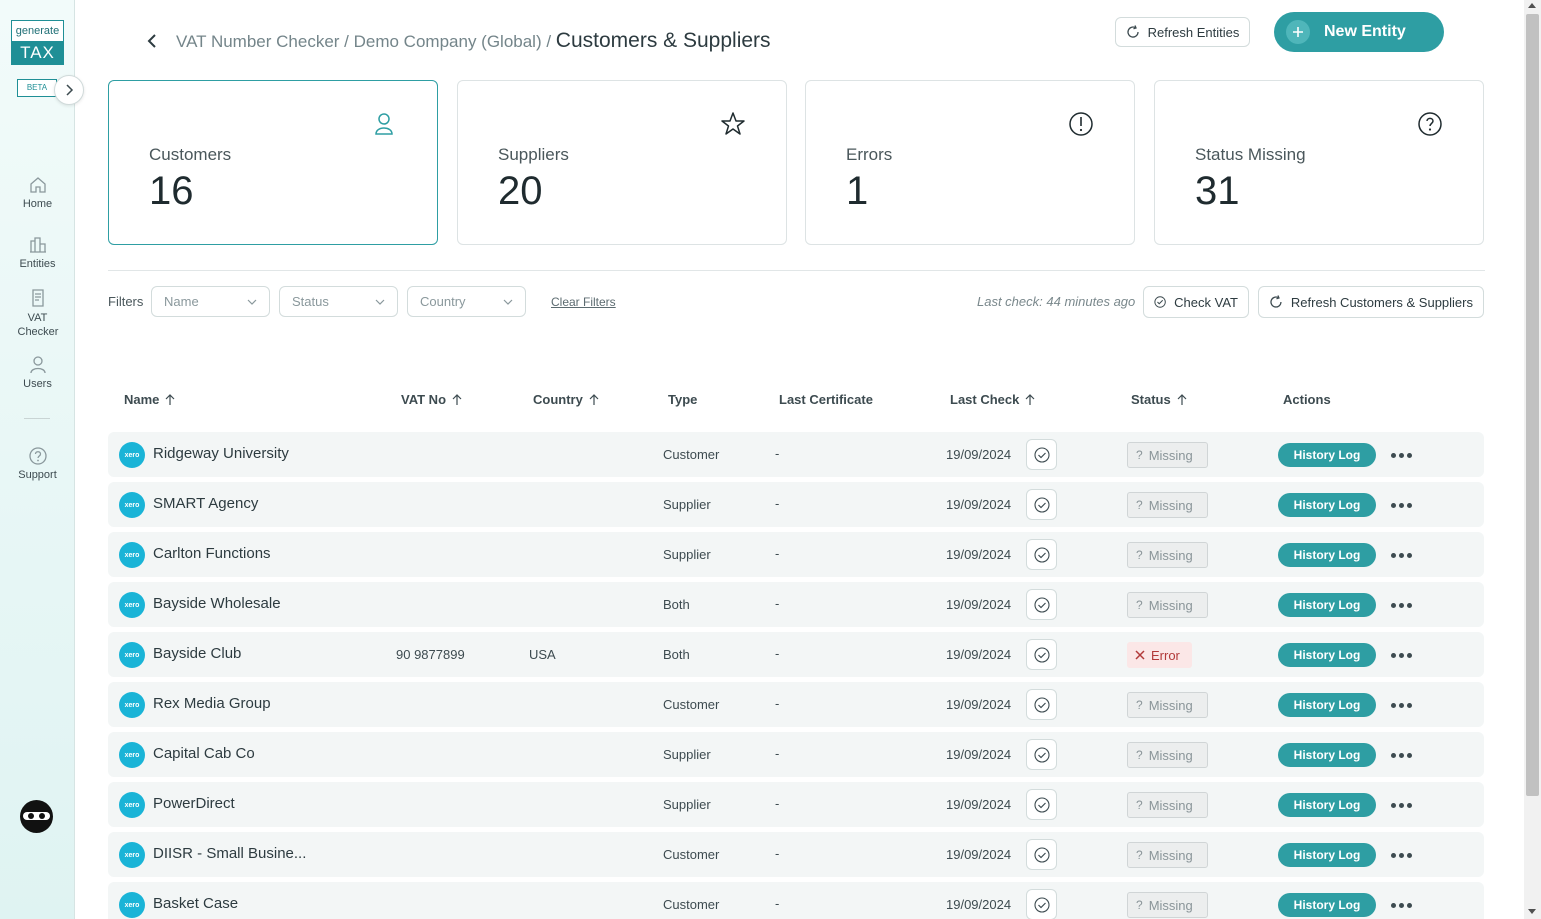 The width and height of the screenshot is (1541, 919). I want to click on arrow-up-icon, so click(170, 399).